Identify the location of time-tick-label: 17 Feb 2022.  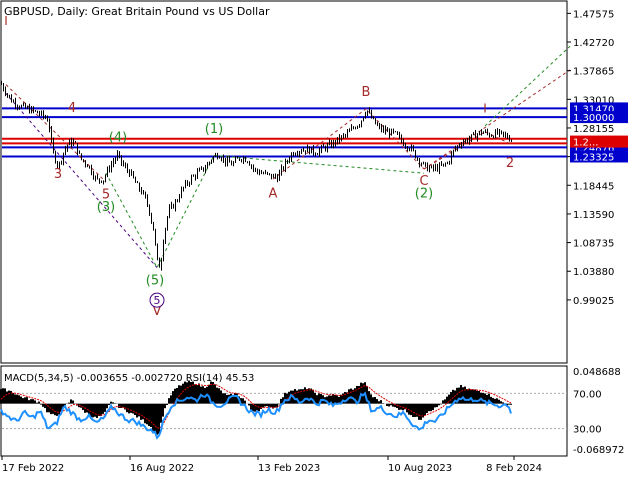
(33, 468).